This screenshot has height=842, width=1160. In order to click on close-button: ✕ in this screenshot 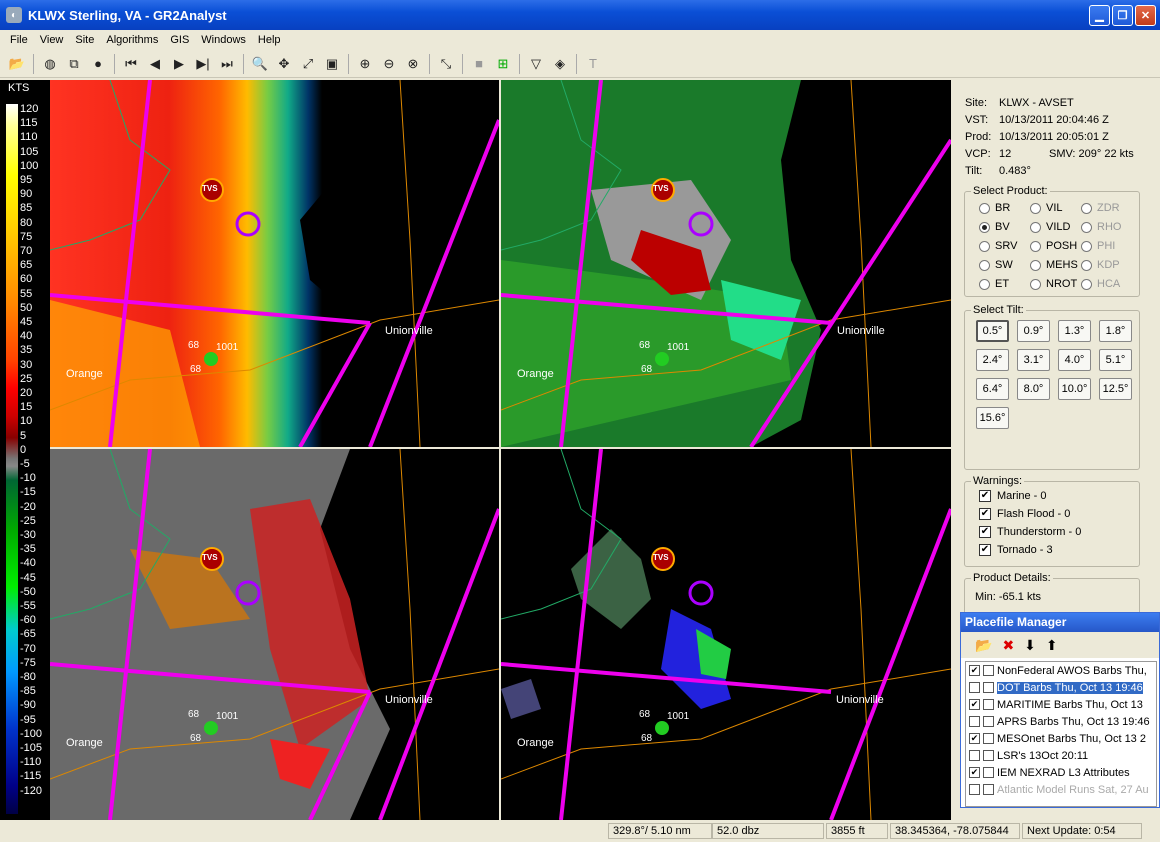, I will do `click(1145, 15)`.